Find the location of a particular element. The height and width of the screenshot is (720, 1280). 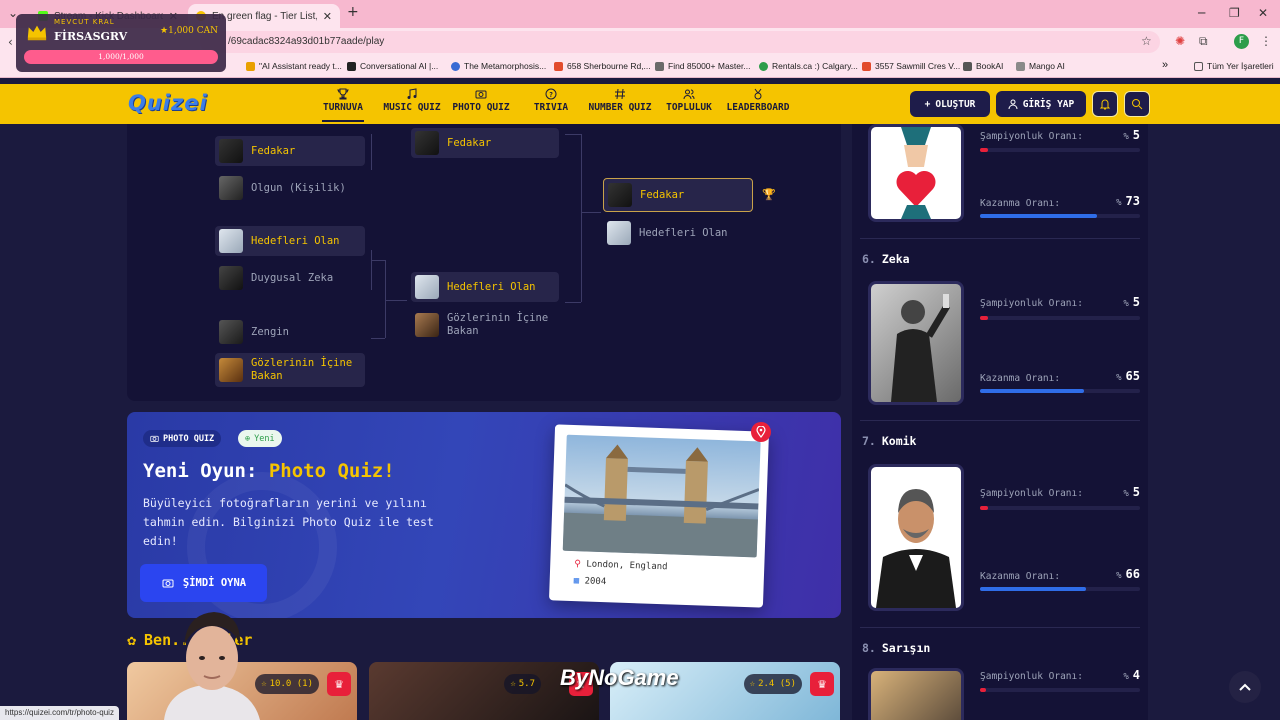

browser-status-url: https://quizei.com/tr/photo-quiz is located at coordinates (59, 713).